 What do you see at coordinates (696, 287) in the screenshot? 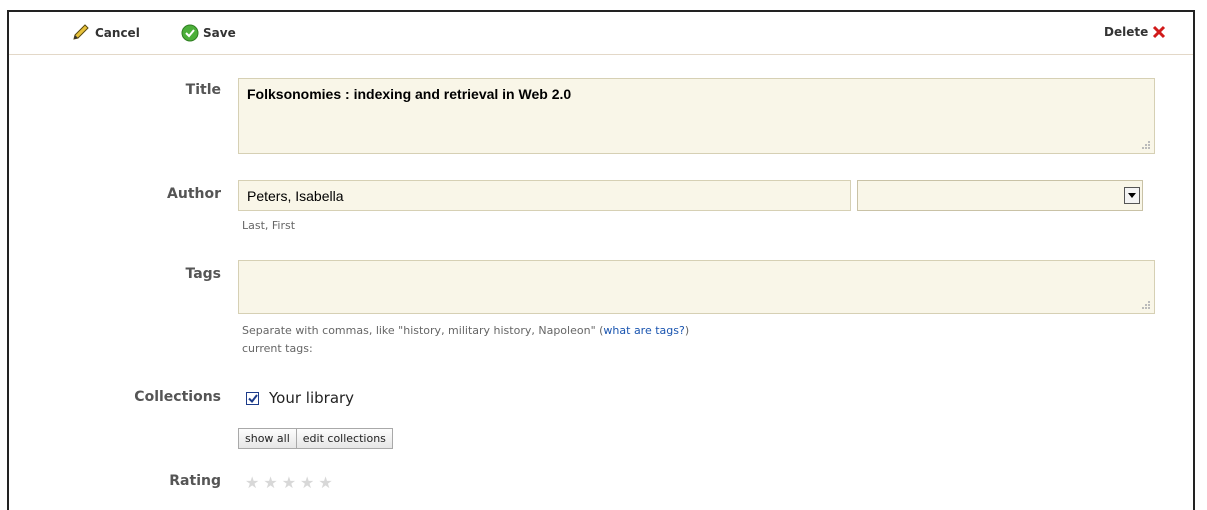
I see `tags-input` at bounding box center [696, 287].